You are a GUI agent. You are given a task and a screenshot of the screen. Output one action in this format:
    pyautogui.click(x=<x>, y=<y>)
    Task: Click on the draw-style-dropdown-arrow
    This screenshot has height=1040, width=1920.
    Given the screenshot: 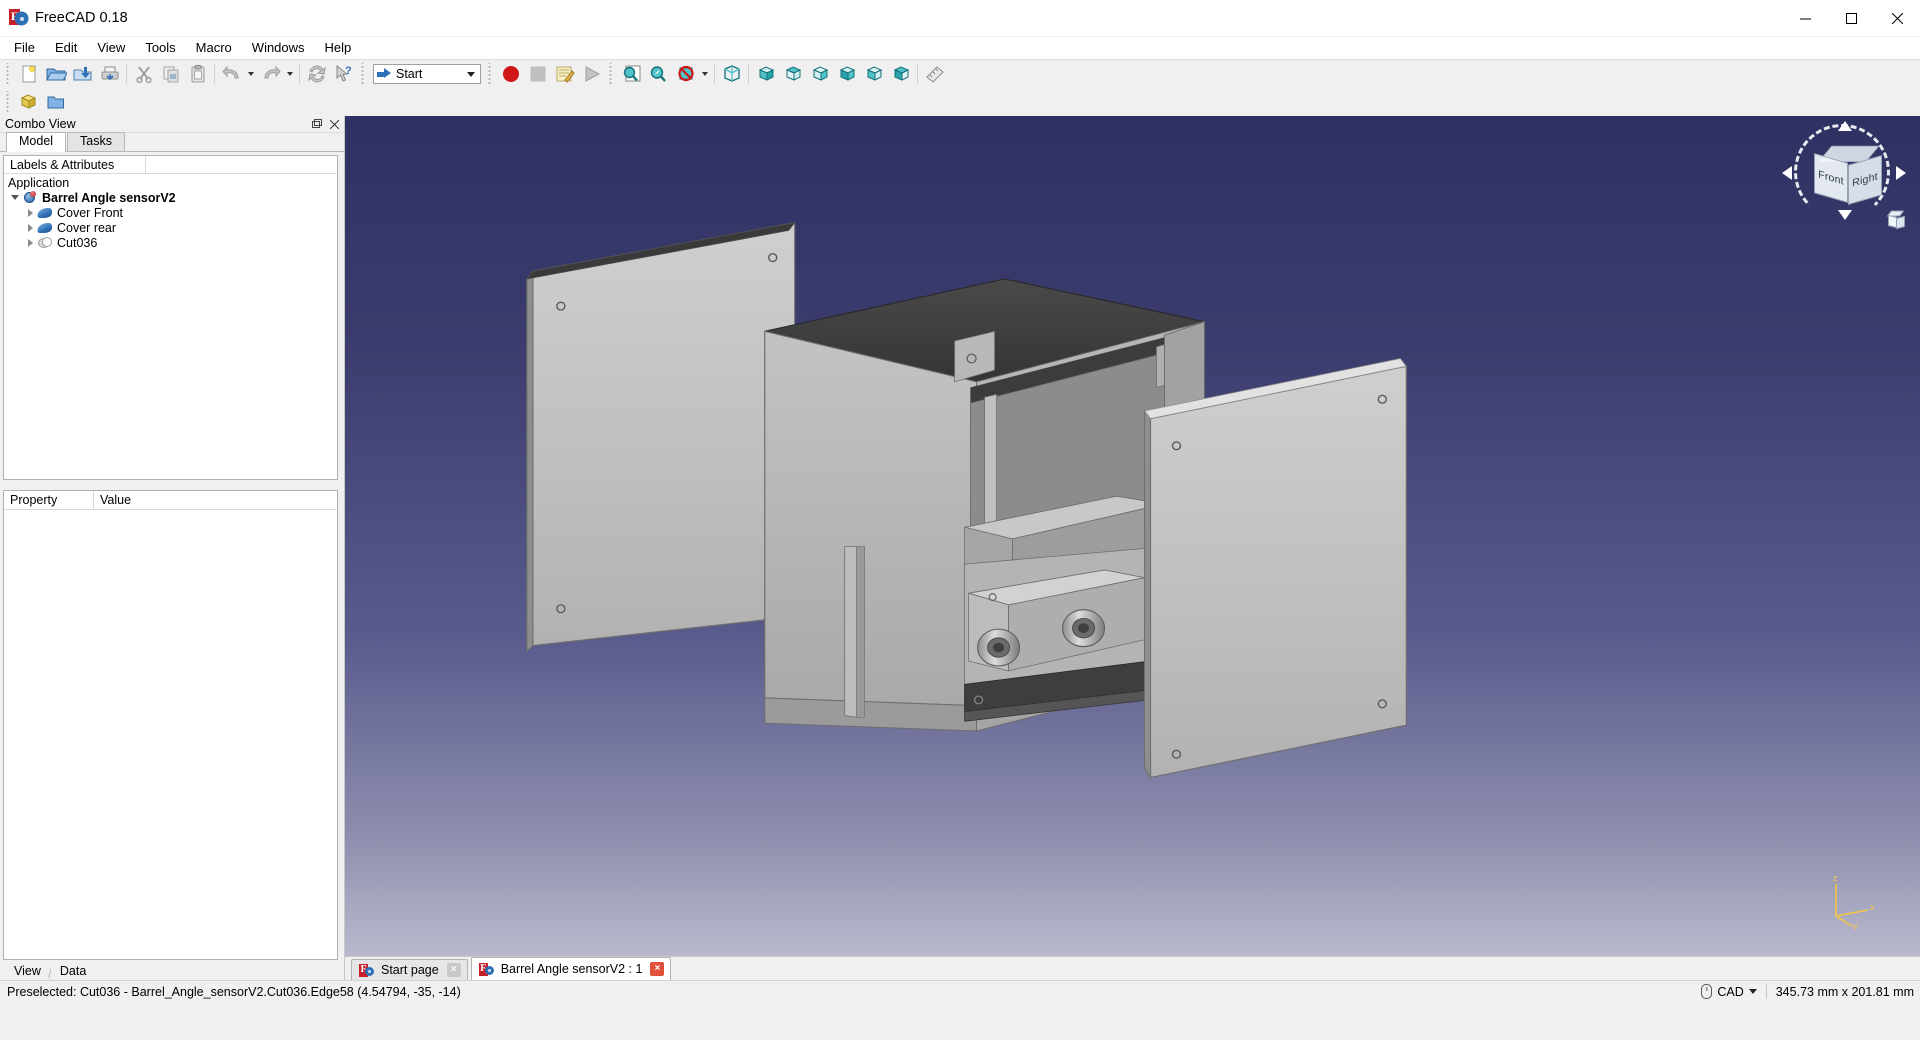 What is the action you would take?
    pyautogui.click(x=705, y=74)
    